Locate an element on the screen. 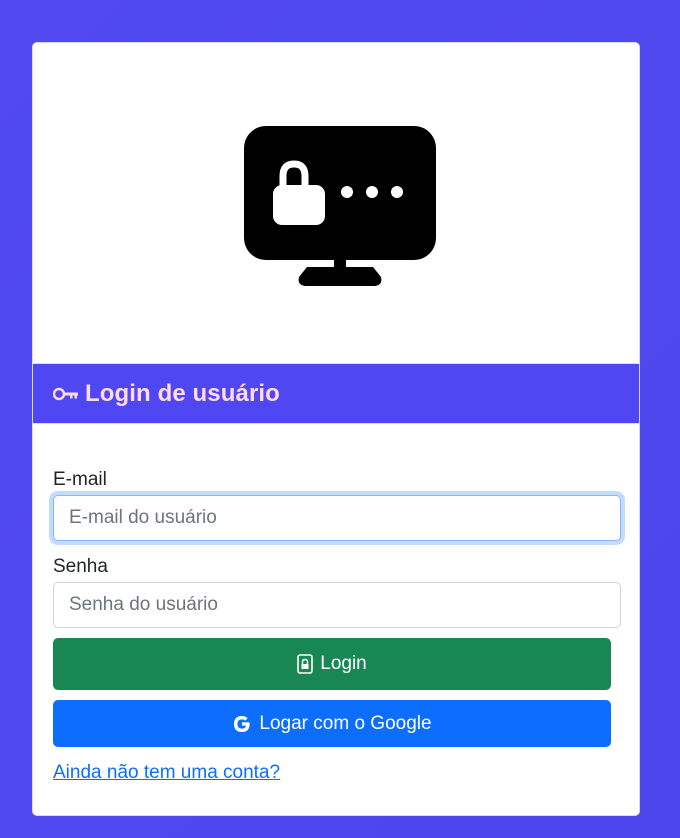  key-icon is located at coordinates (65, 393).